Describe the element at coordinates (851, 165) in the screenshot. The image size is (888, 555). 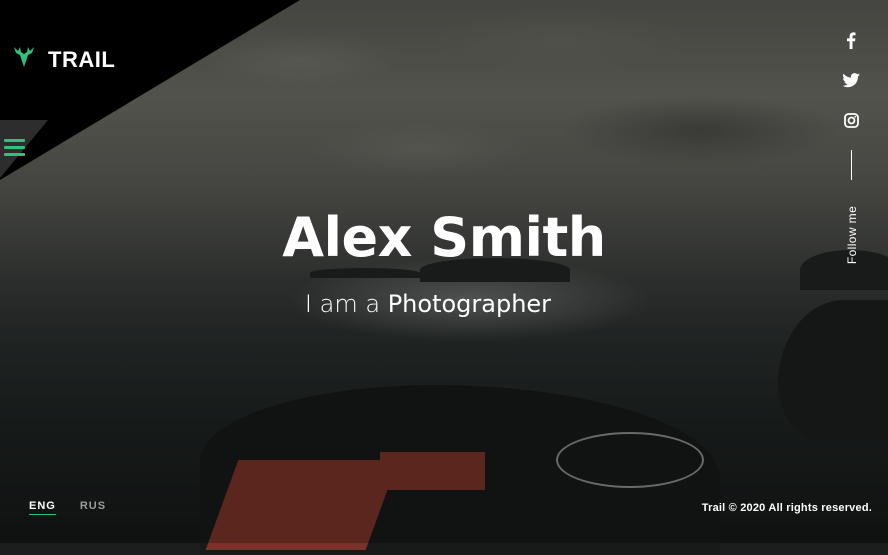
I see `divider` at that location.